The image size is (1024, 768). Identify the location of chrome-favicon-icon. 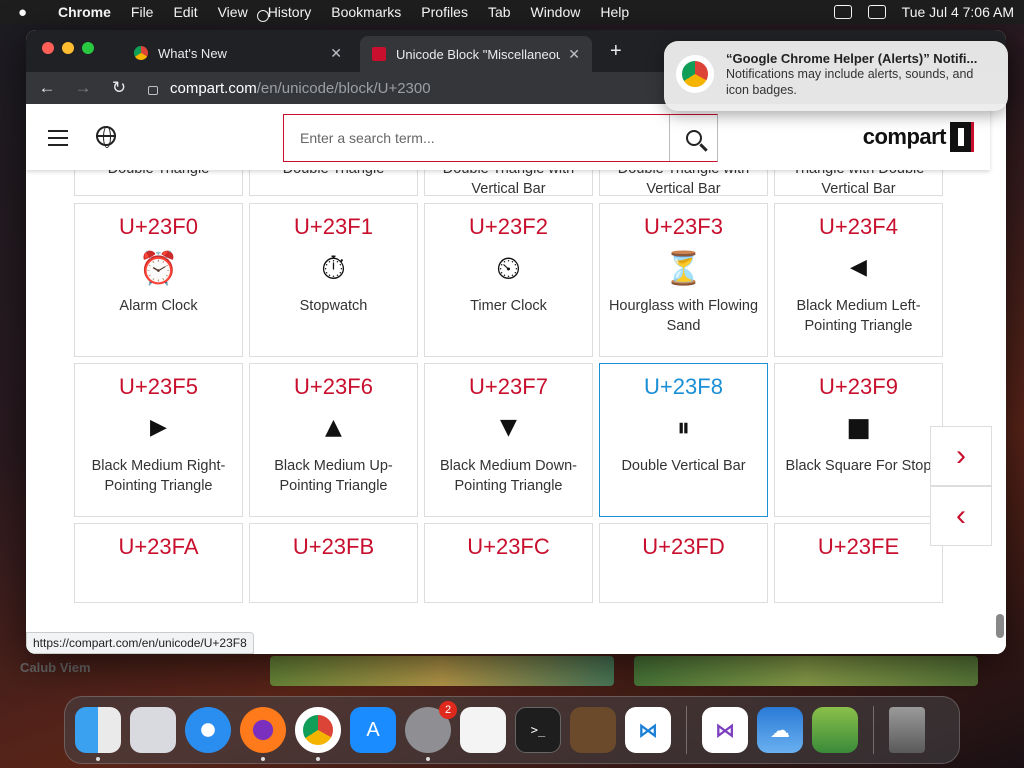
(141, 53).